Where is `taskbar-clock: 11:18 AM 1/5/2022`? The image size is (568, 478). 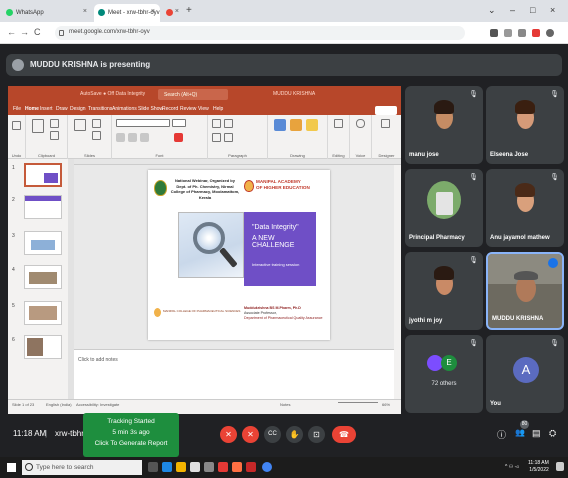 taskbar-clock: 11:18 AM 1/5/2022 is located at coordinates (538, 467).